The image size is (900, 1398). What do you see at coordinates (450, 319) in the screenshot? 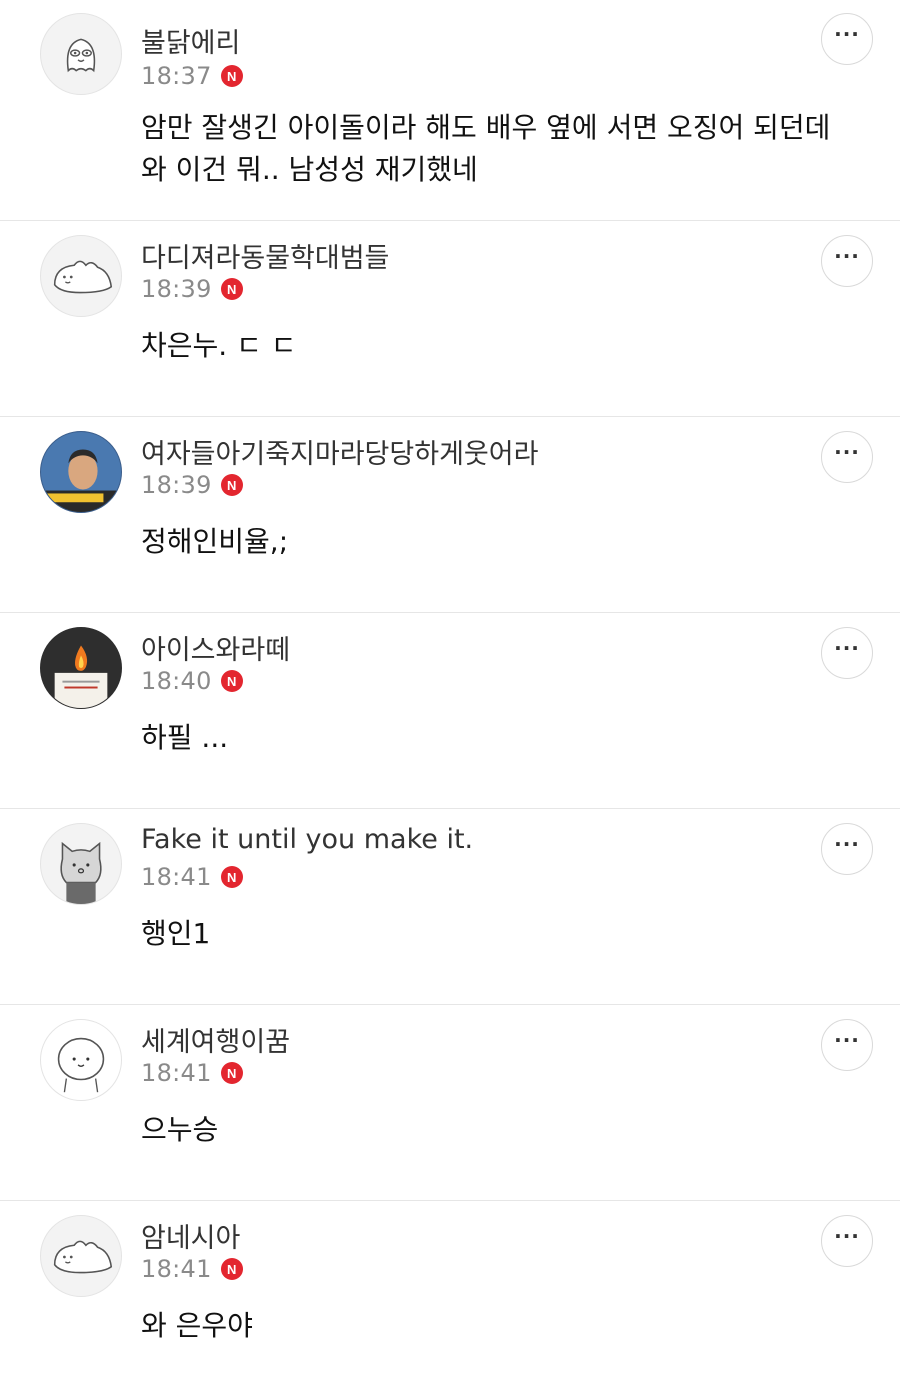
I see `comment-item: 다디져라동물학대범들 18:39 N 차은누. ㄷ ㄷ ···` at bounding box center [450, 319].